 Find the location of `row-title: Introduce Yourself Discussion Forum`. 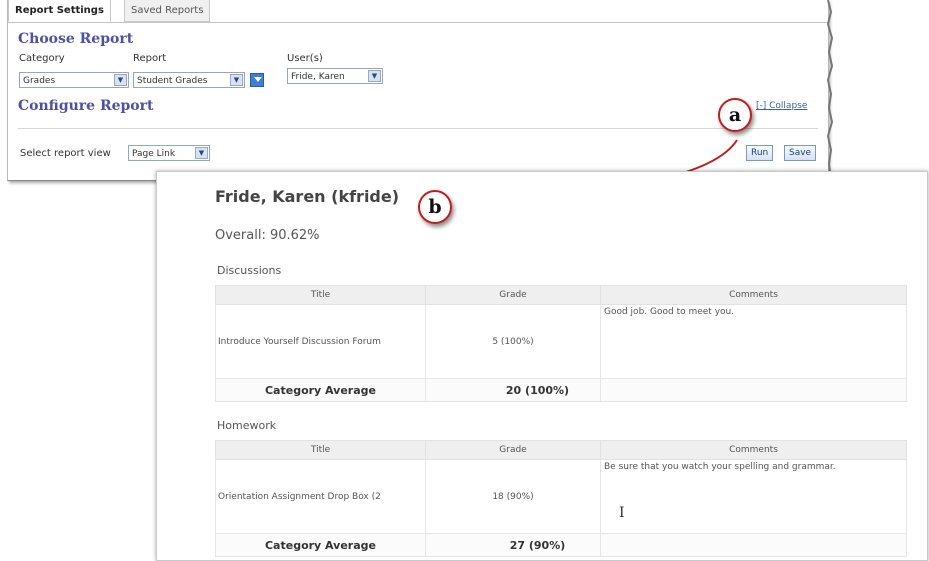

row-title: Introduce Yourself Discussion Forum is located at coordinates (320, 341).